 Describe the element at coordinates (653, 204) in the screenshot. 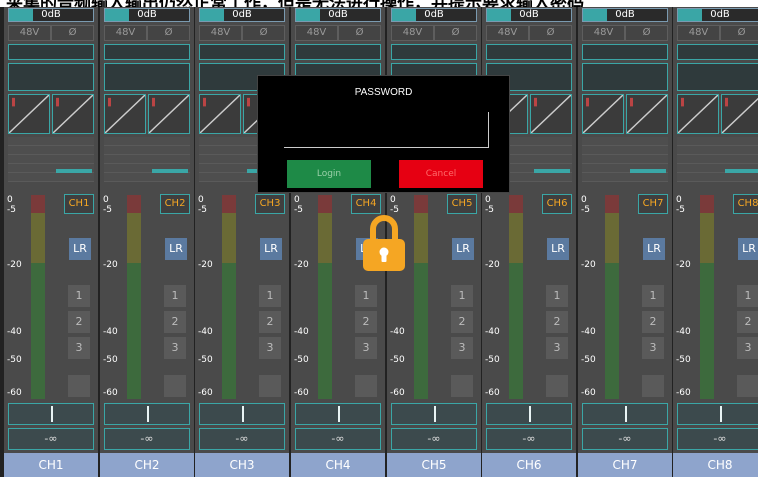

I see `channel-select-button: CH7` at that location.